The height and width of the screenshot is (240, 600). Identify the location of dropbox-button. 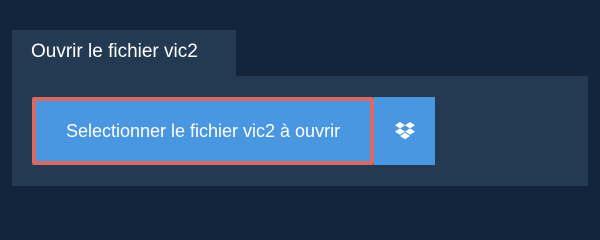
(404, 131).